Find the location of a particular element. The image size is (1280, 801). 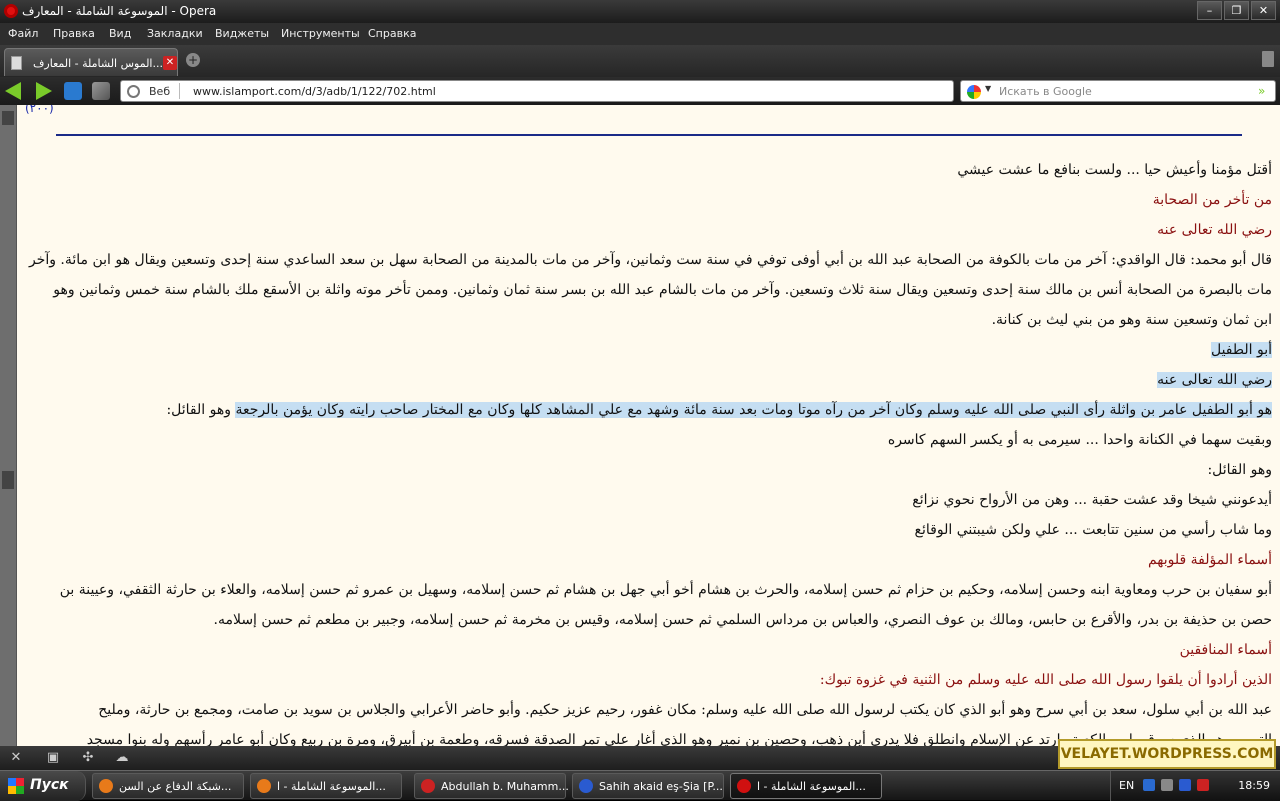

reload-icon is located at coordinates (73, 91).